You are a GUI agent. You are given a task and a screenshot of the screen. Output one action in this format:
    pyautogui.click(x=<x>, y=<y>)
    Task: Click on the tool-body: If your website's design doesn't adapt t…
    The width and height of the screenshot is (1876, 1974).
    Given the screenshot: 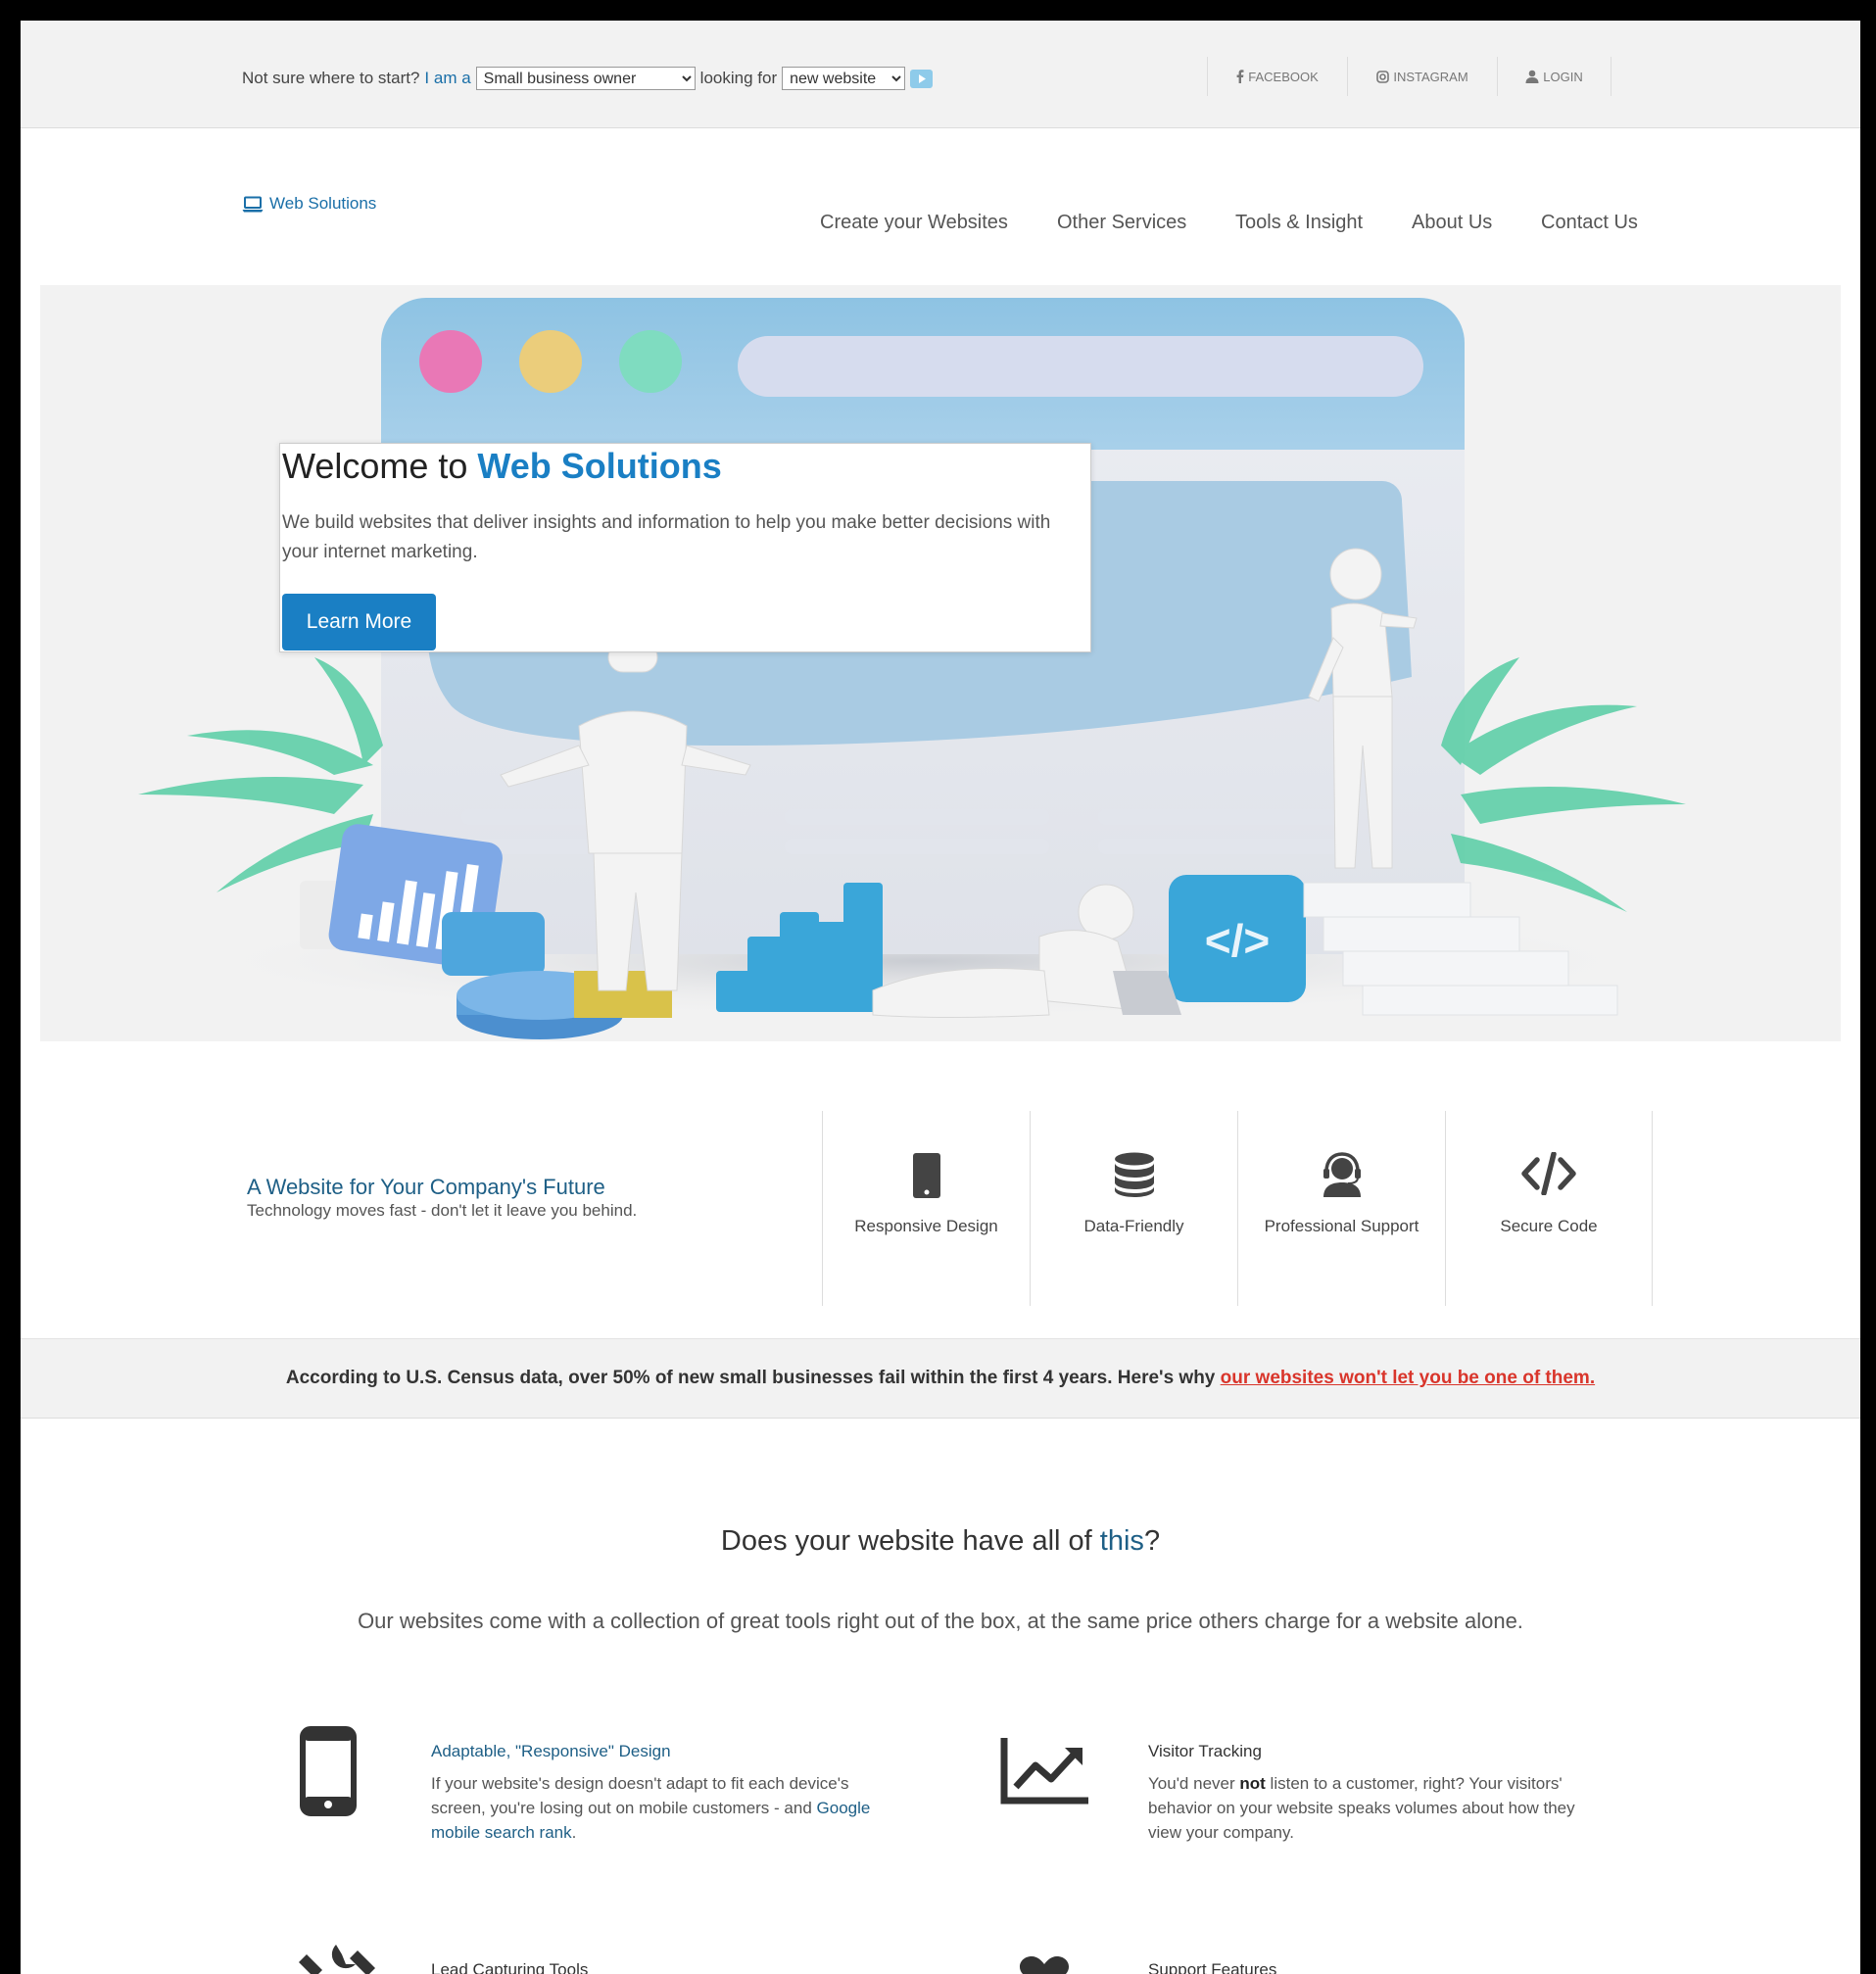 What is the action you would take?
    pyautogui.click(x=651, y=1808)
    